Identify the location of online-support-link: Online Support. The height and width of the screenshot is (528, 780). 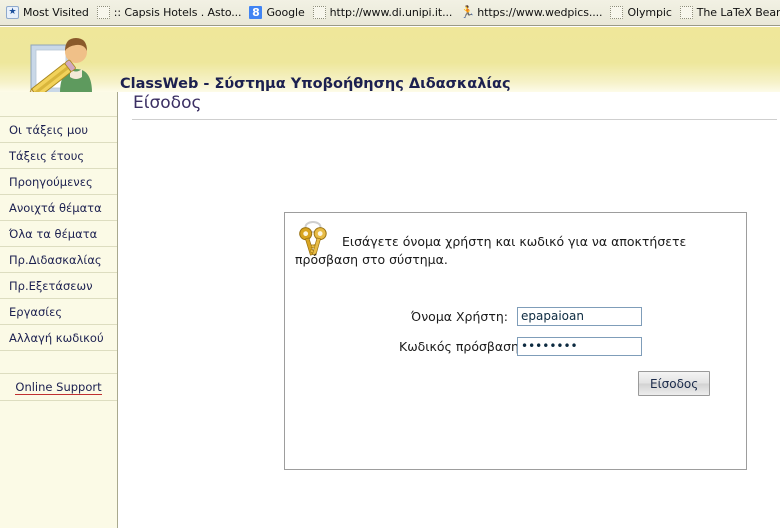
(58, 387).